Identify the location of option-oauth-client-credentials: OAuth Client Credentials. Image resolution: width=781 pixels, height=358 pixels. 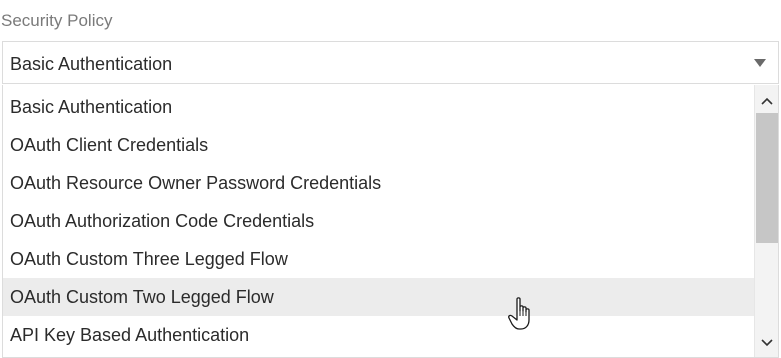
(378, 145).